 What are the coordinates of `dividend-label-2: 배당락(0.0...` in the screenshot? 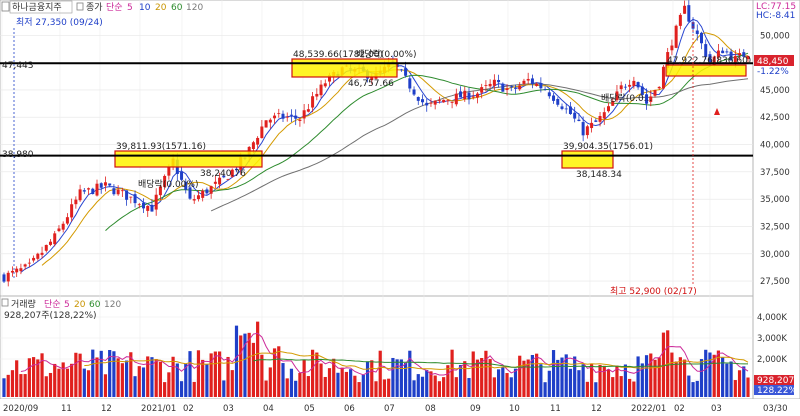 It's located at (626, 98).